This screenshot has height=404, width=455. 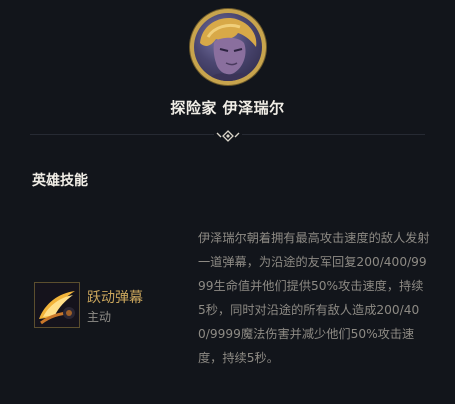 I want to click on section-title-skills: 英雄技能, so click(x=60, y=181).